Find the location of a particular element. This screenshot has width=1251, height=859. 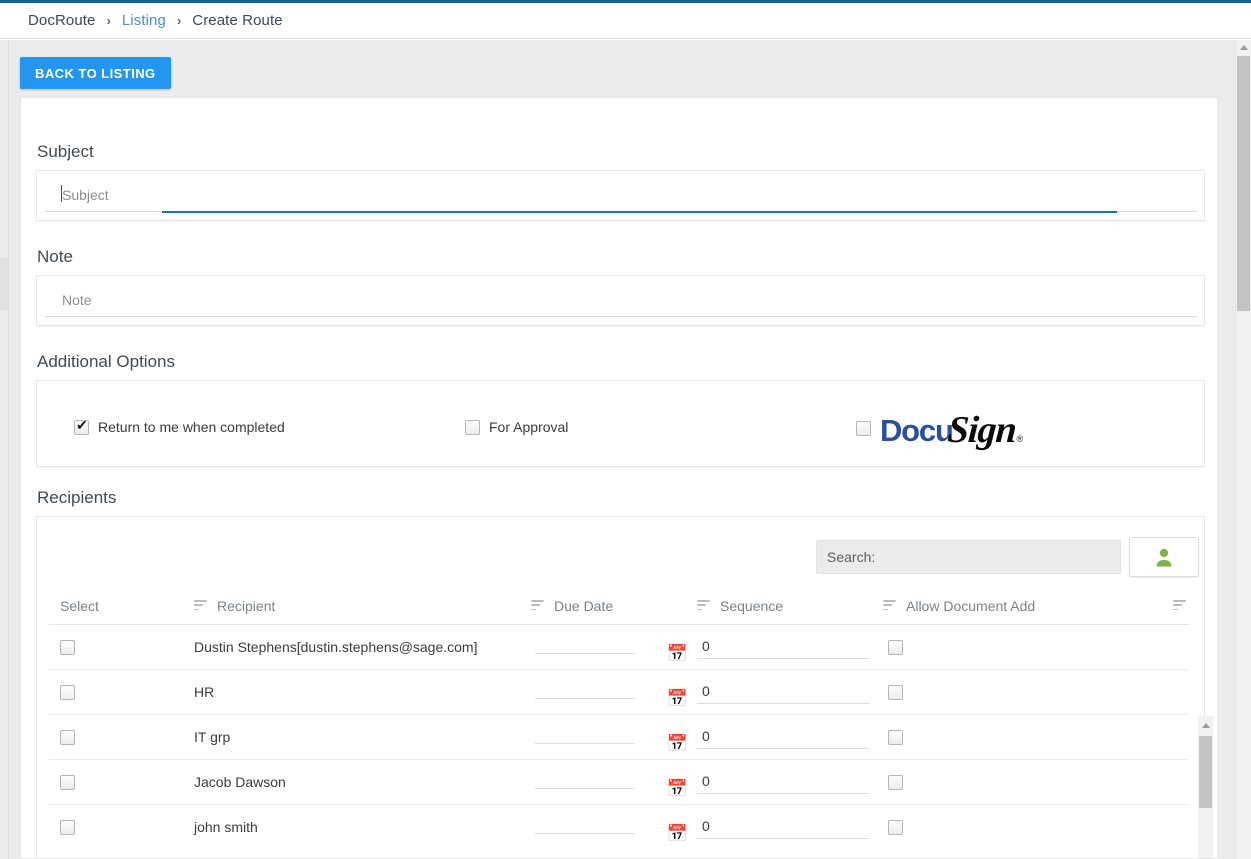

note-field-container: Note is located at coordinates (620, 300).